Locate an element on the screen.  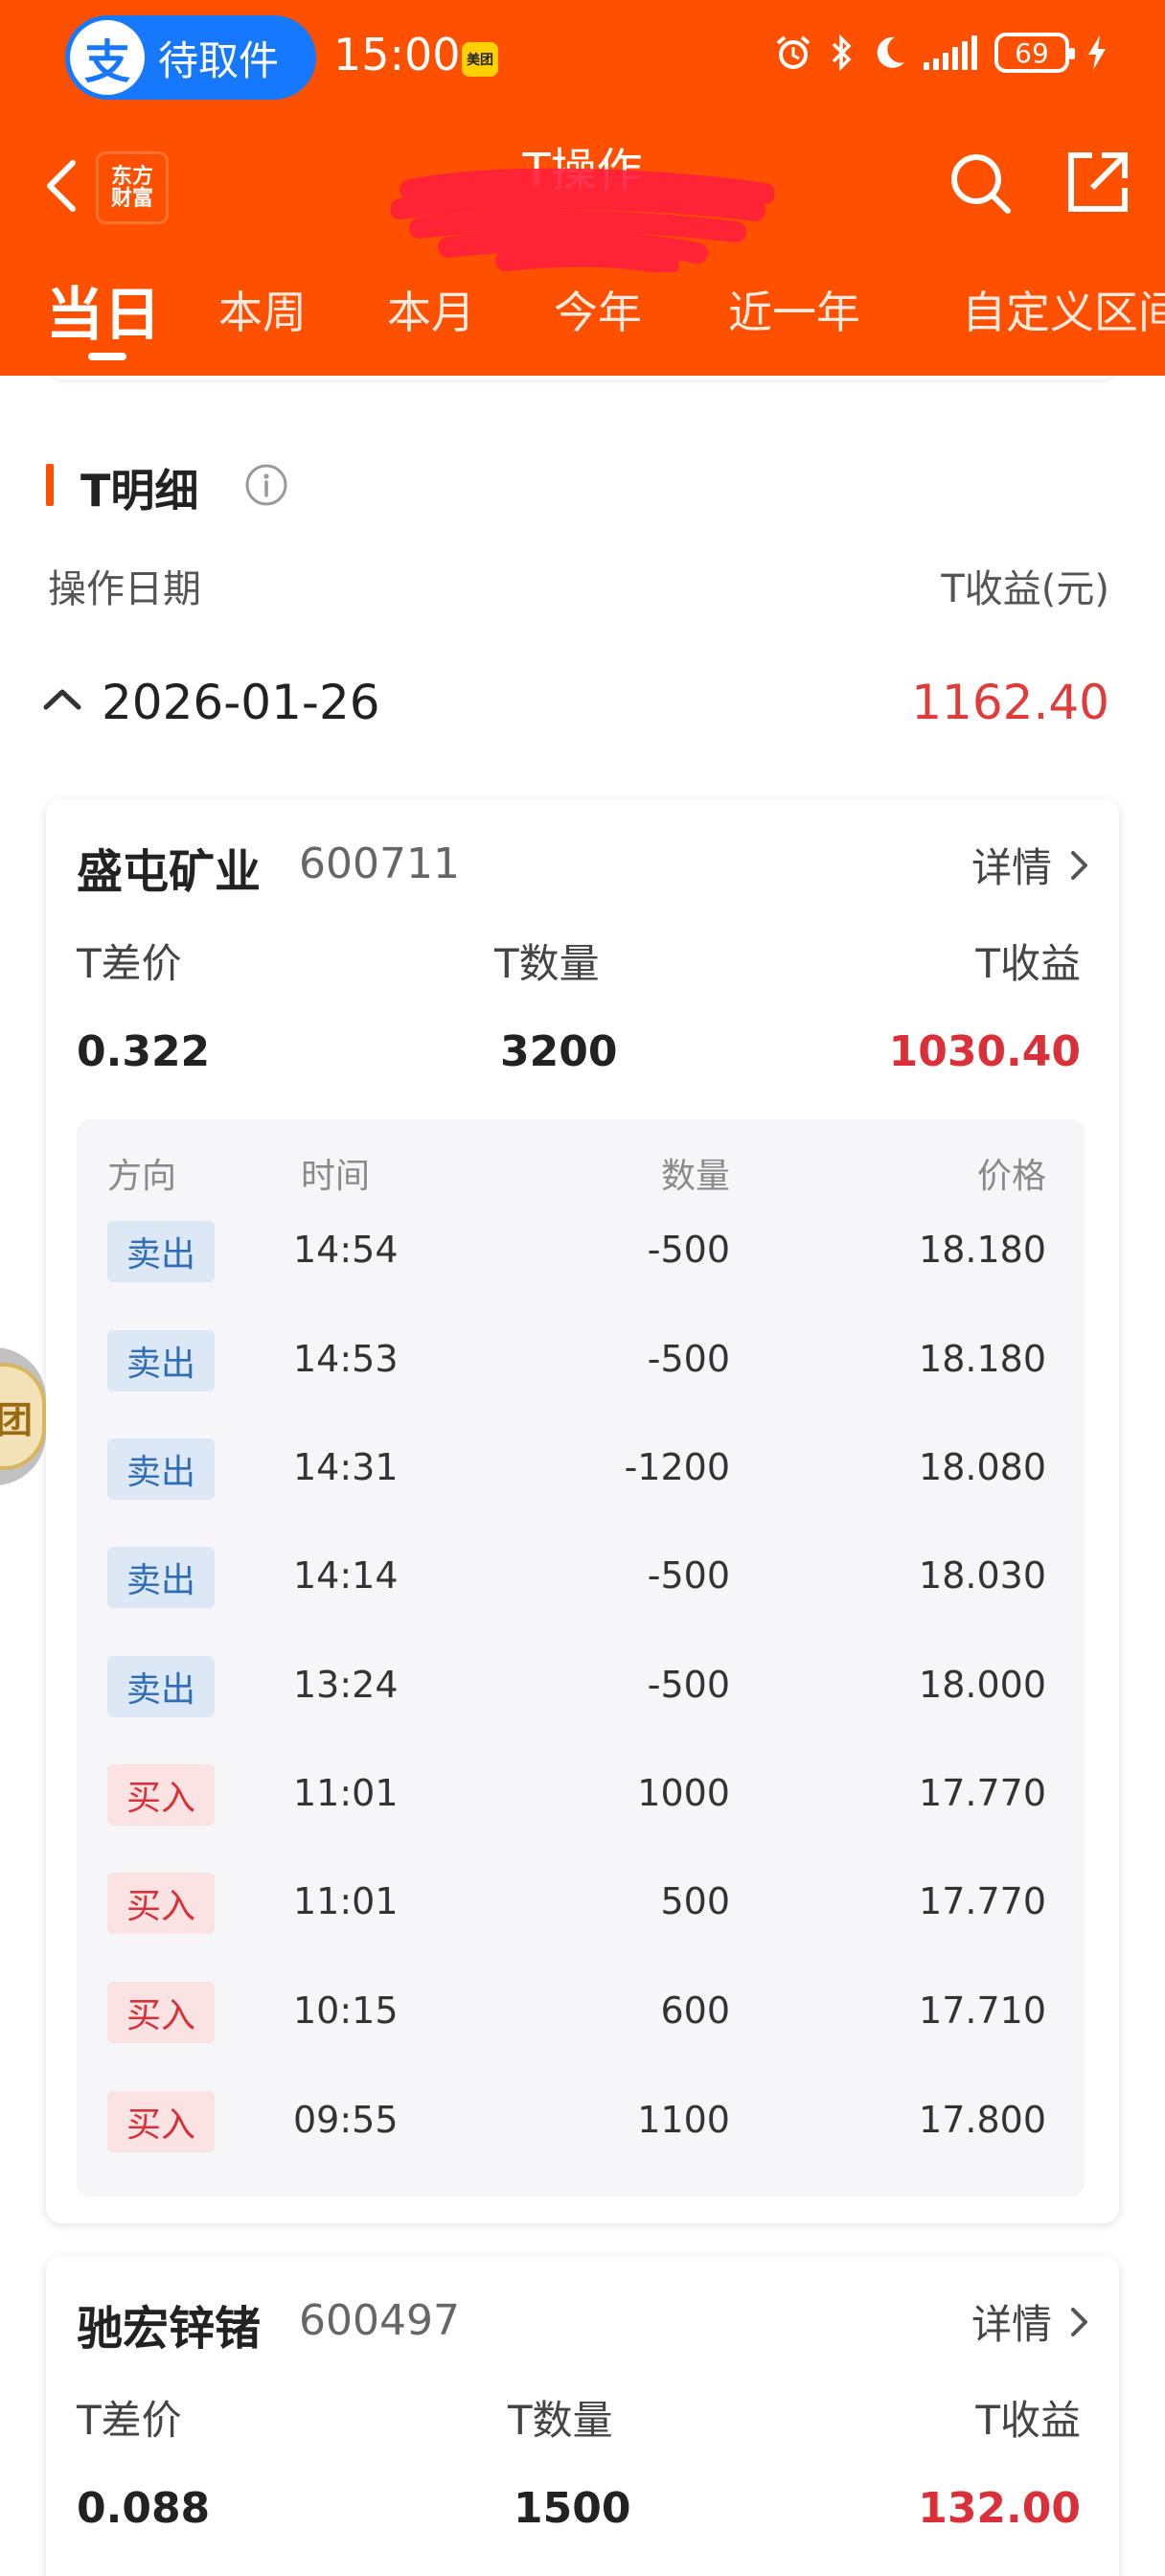
period-tabs: 当日 本周 本月 今年 近一年 自定义区间 is located at coordinates (582, 316).